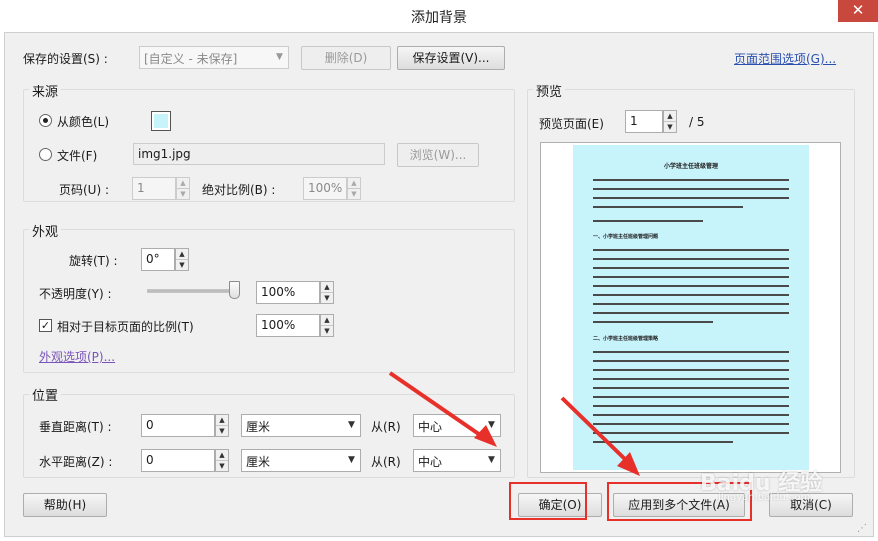 This screenshot has width=878, height=541. Describe the element at coordinates (697, 122) in the screenshot. I see `preview-page-total: / 5` at that location.